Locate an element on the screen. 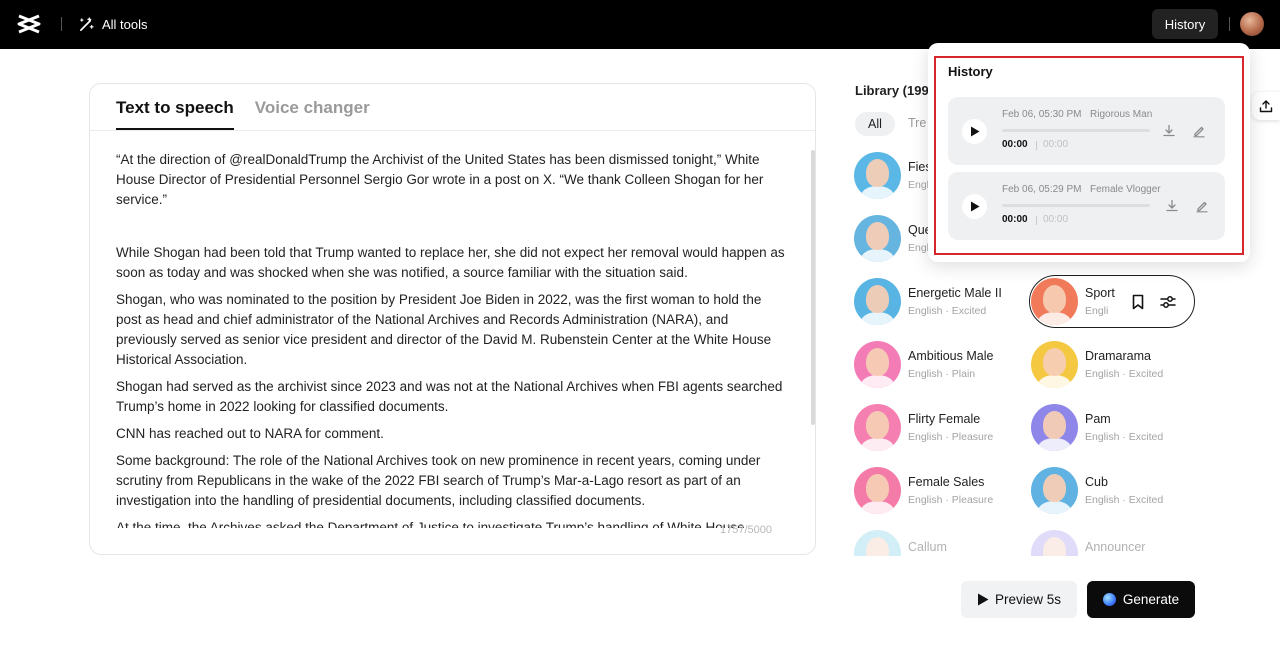  bookmark-icon is located at coordinates (1138, 302).